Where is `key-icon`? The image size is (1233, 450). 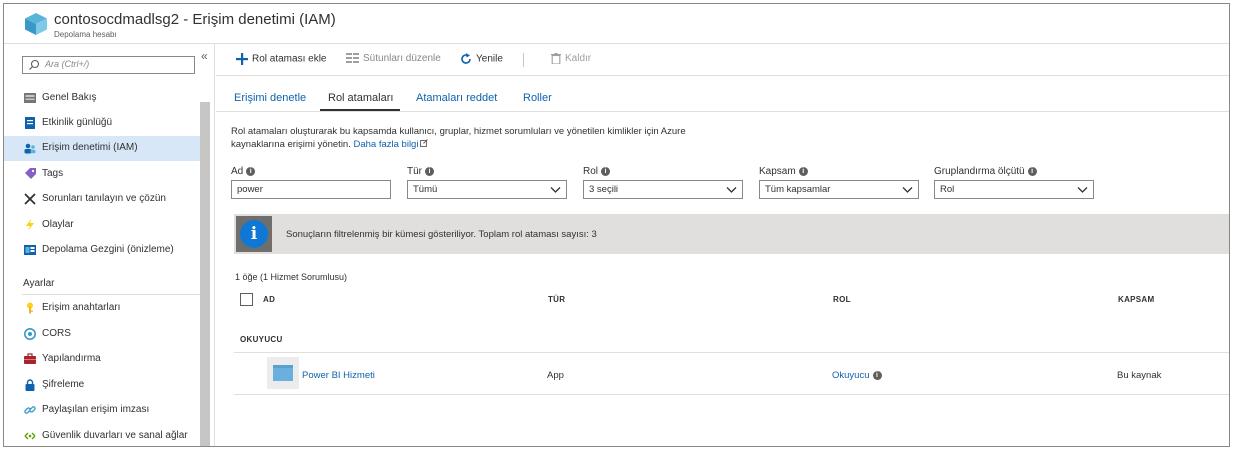 key-icon is located at coordinates (30, 308).